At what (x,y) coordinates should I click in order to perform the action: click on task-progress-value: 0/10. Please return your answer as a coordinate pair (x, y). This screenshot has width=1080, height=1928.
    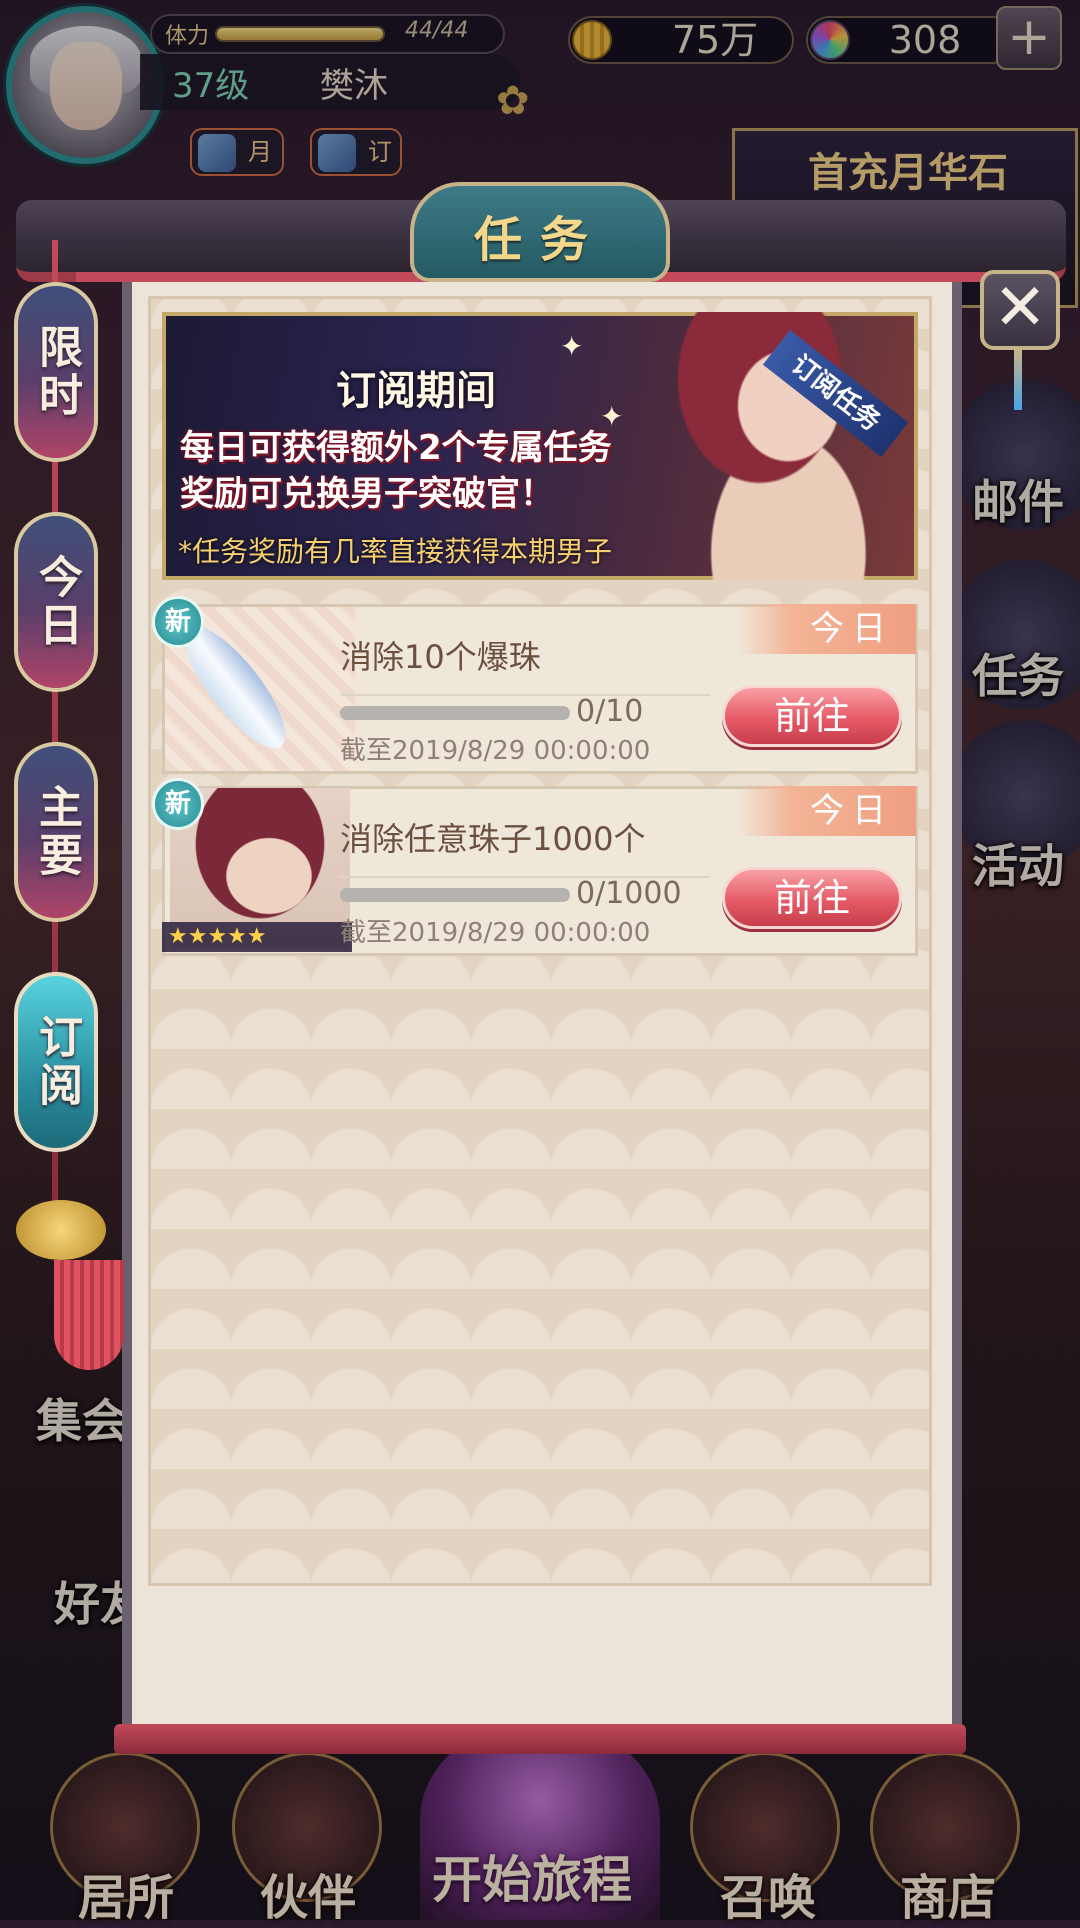
    Looking at the image, I should click on (610, 711).